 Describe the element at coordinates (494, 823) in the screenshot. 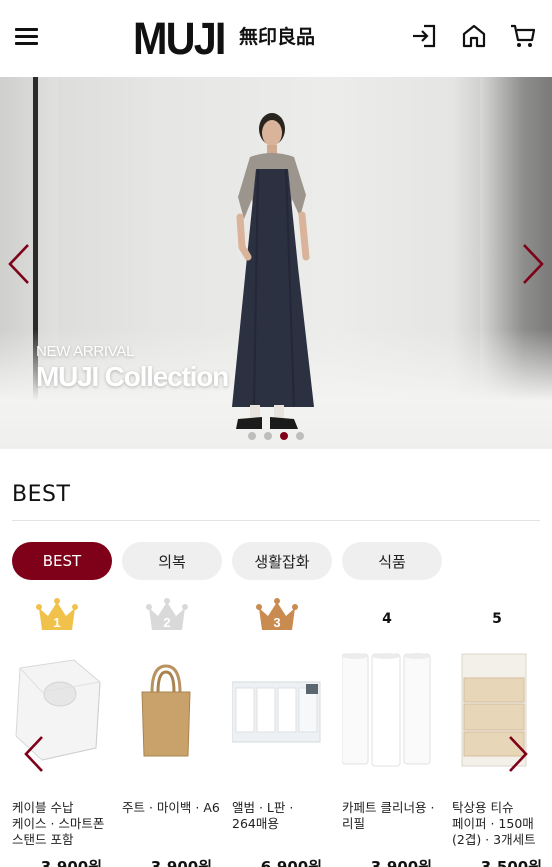

I see `product-name: 탁상용 티슈 페이퍼 · 150매(2겹) · 3개세트` at that location.